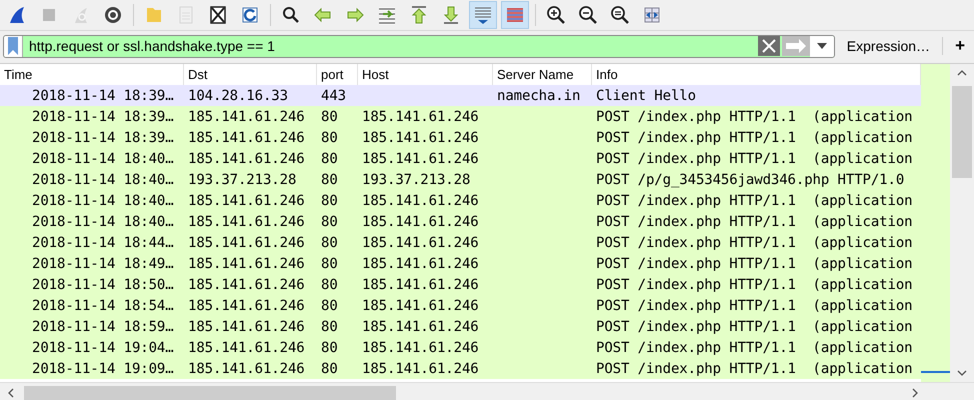 The height and width of the screenshot is (400, 974). What do you see at coordinates (460, 305) in the screenshot?
I see `packet-row: 2018-11-14 18:54… 185.141.61.246 80 185.141.61.246 POST /index.php HTTP/1.1 (application` at bounding box center [460, 305].